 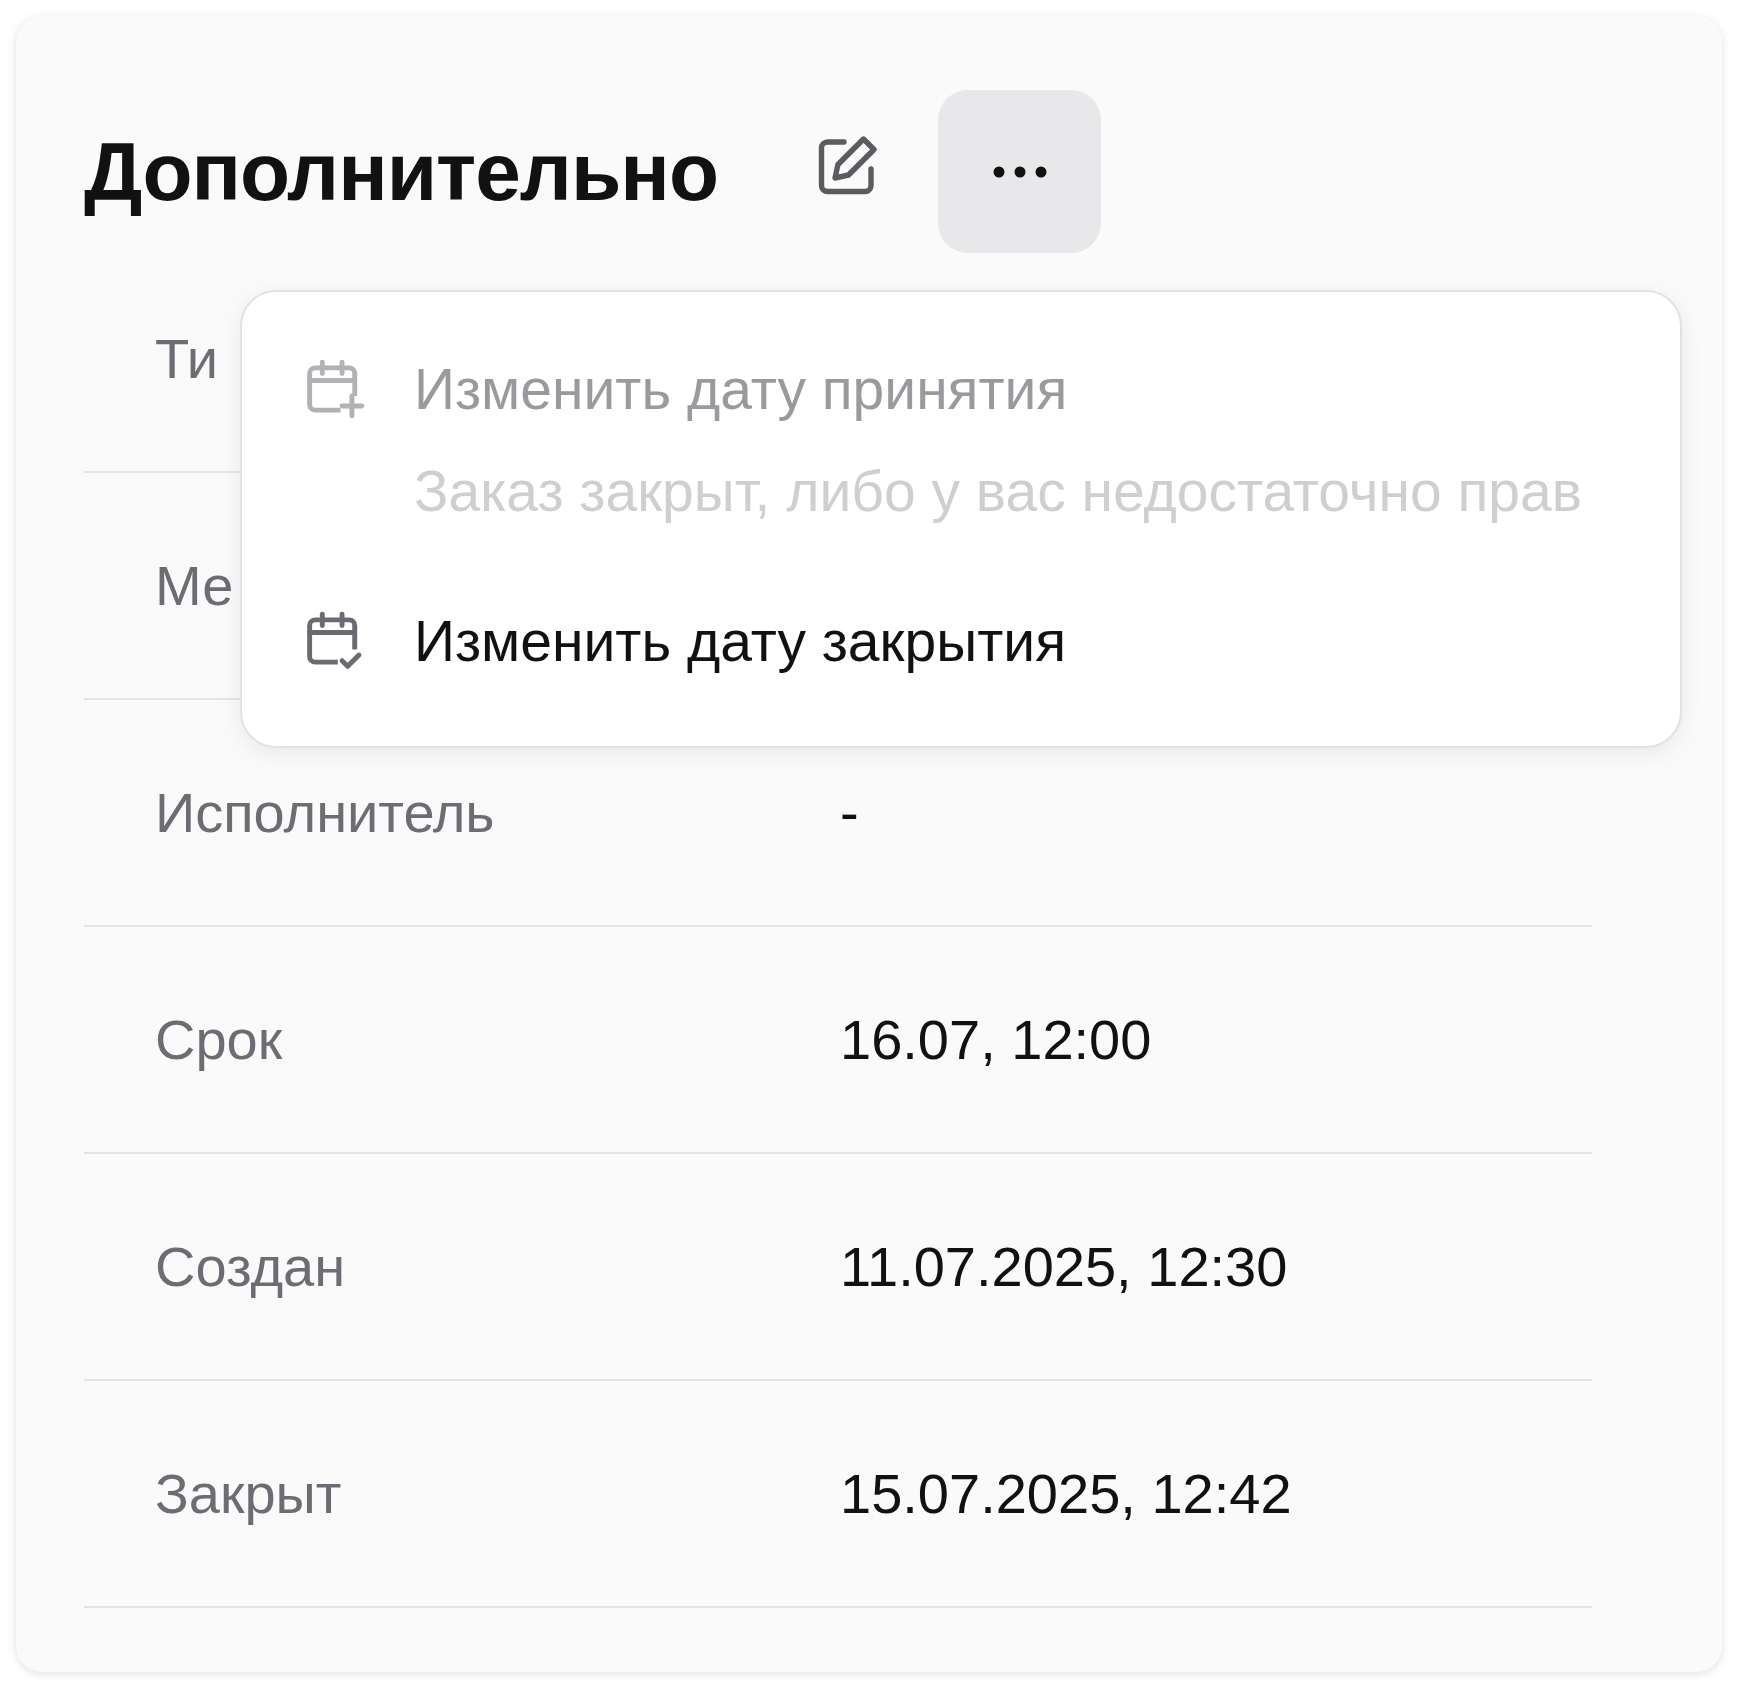 What do you see at coordinates (1019, 171) in the screenshot?
I see `more-icon` at bounding box center [1019, 171].